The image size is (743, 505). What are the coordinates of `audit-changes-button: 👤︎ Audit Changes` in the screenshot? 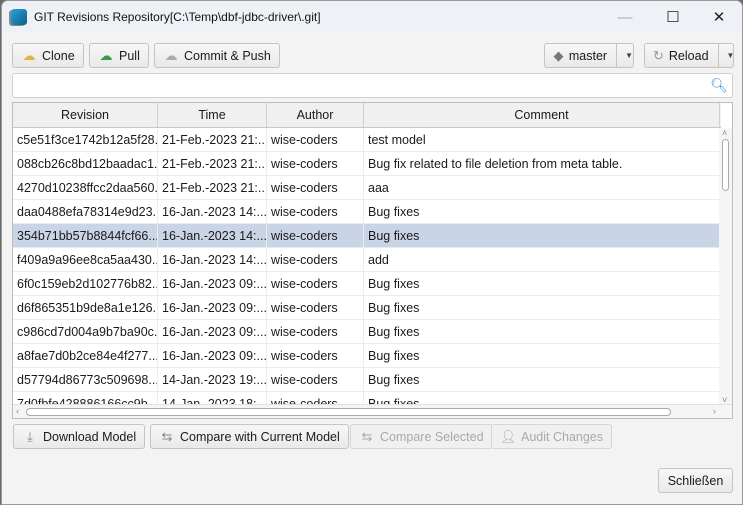 It's located at (552, 436).